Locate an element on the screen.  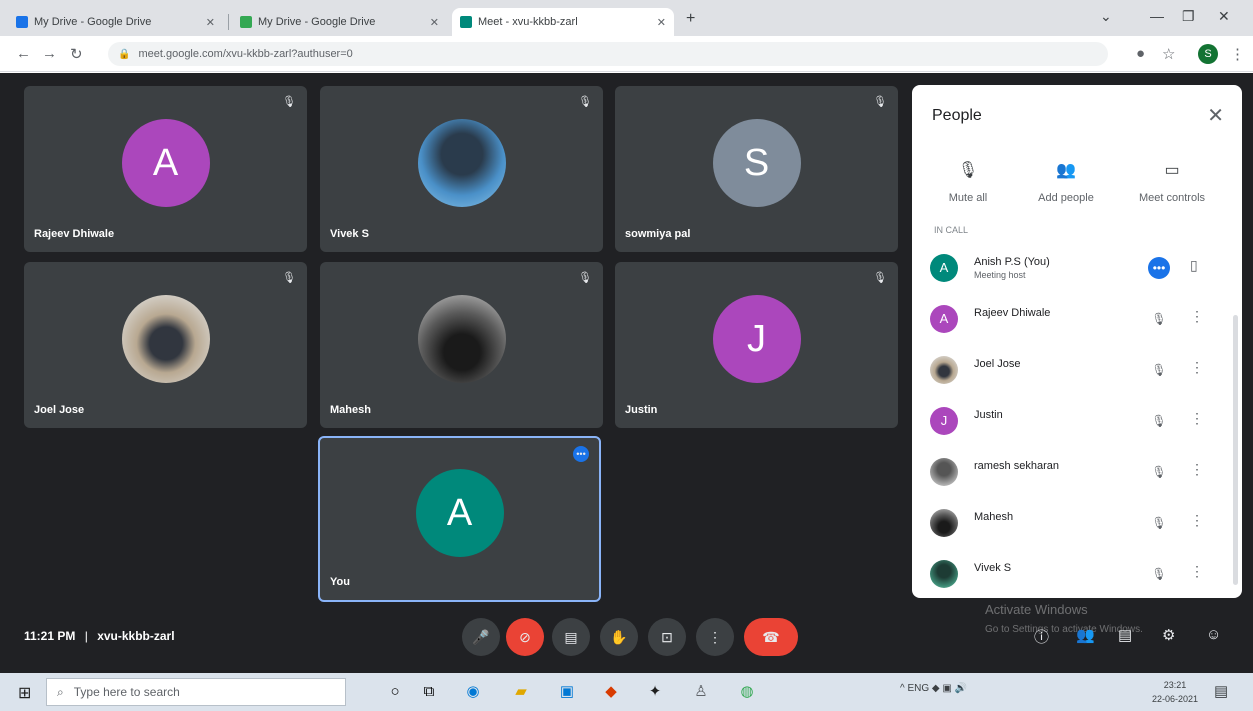
participant-tile: J 🎙 Justin is located at coordinates (756, 345).